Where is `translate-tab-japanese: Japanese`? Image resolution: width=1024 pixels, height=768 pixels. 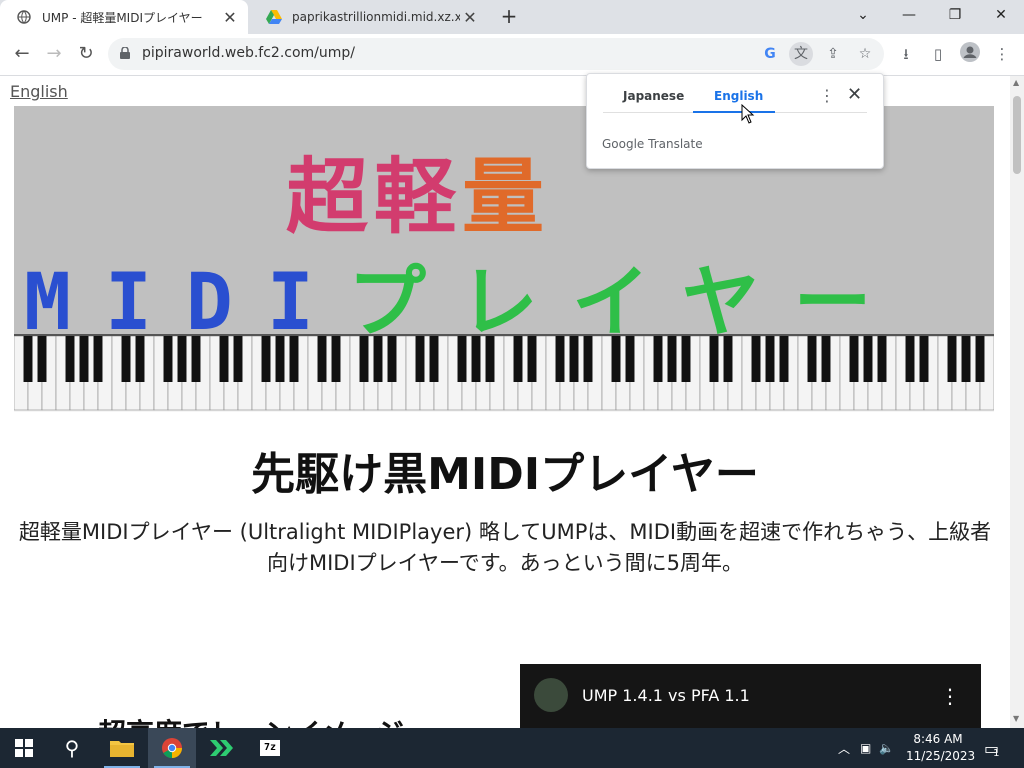
translate-tab-japanese: Japanese is located at coordinates (653, 96).